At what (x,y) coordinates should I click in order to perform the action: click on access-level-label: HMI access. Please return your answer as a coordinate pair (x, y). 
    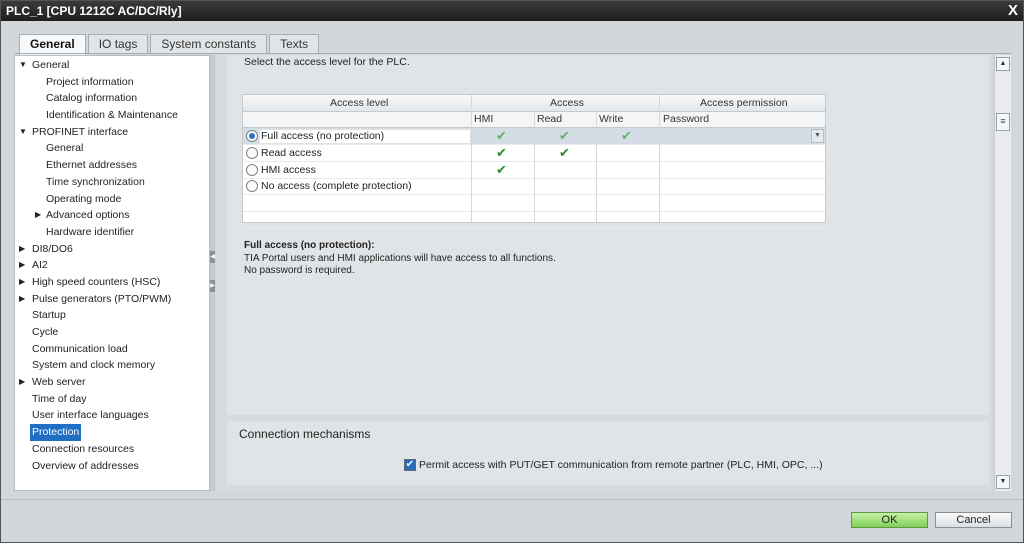
    Looking at the image, I should click on (288, 170).